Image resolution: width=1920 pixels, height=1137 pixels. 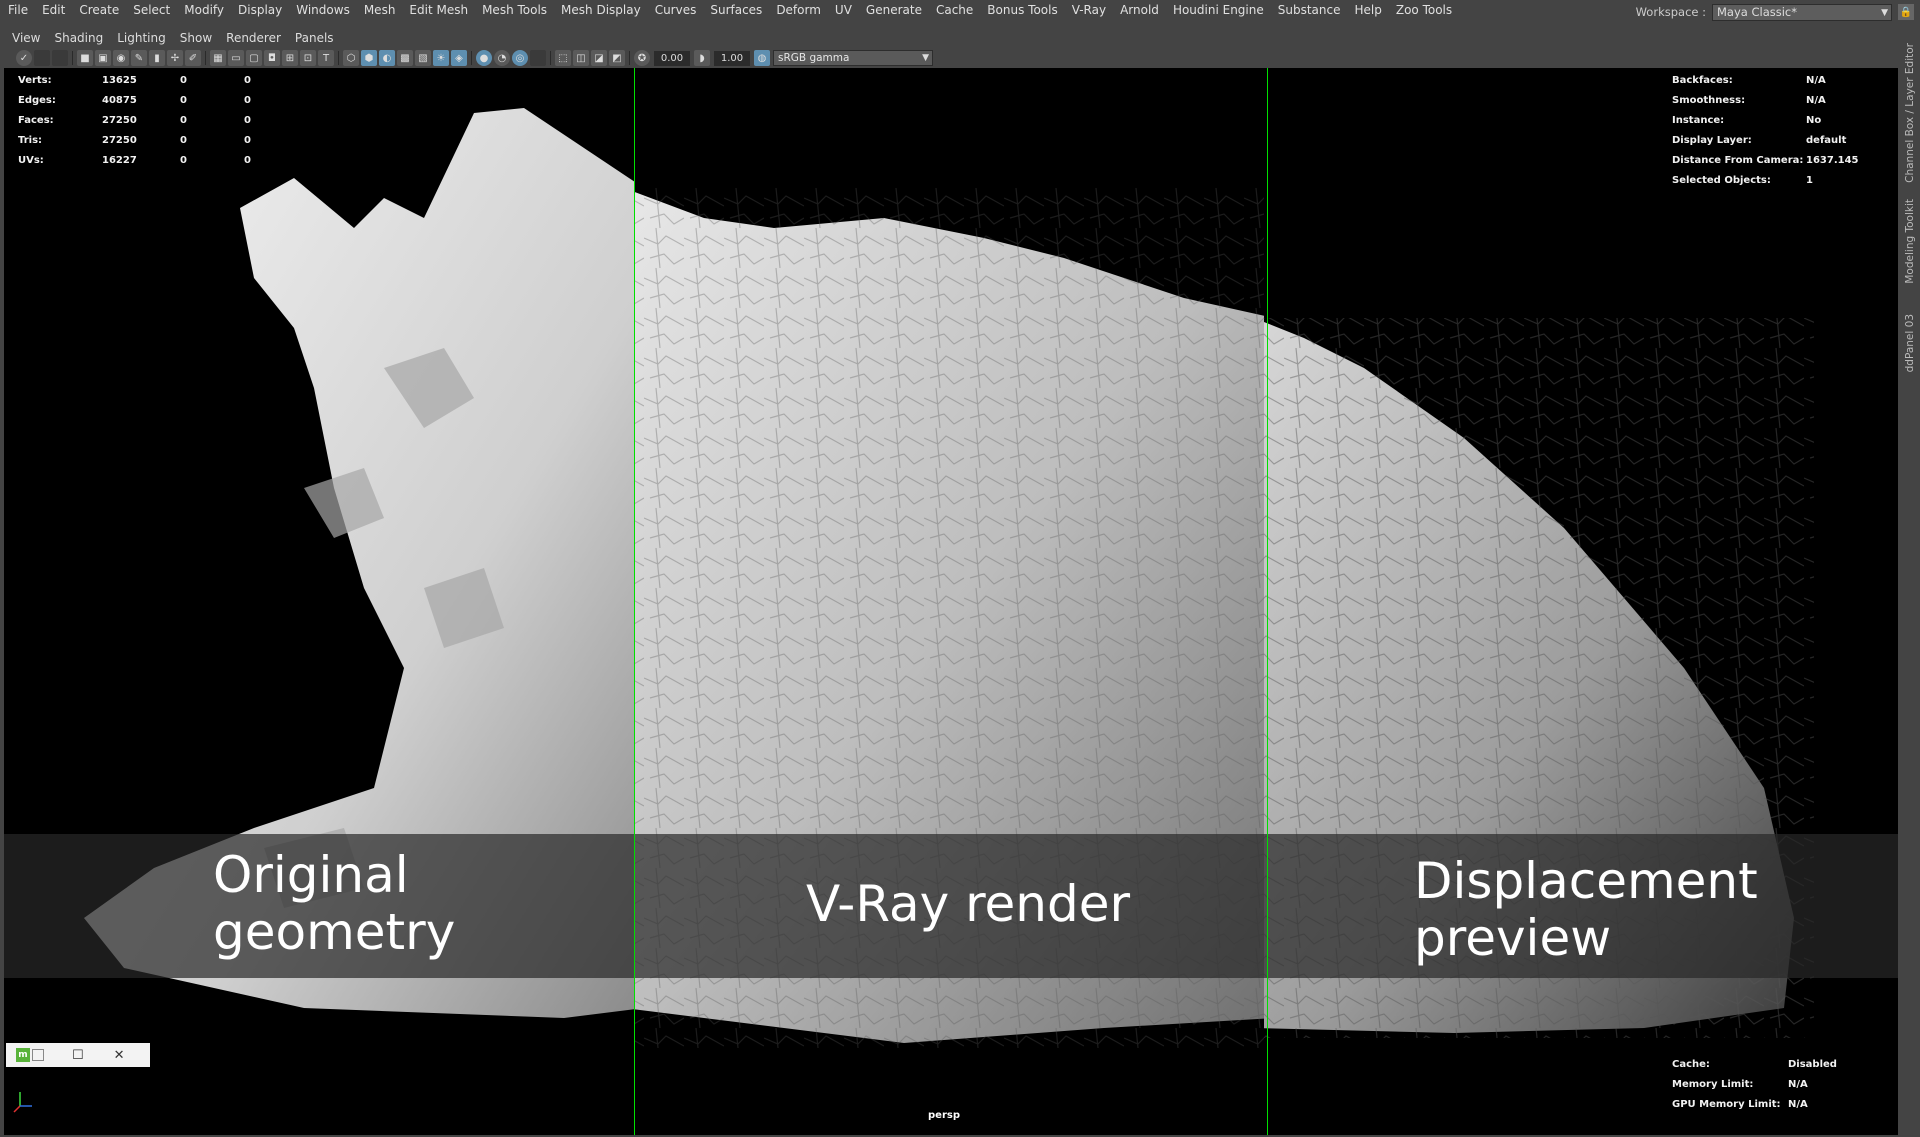 What do you see at coordinates (1814, 120) in the screenshot?
I see `hud-value: No` at bounding box center [1814, 120].